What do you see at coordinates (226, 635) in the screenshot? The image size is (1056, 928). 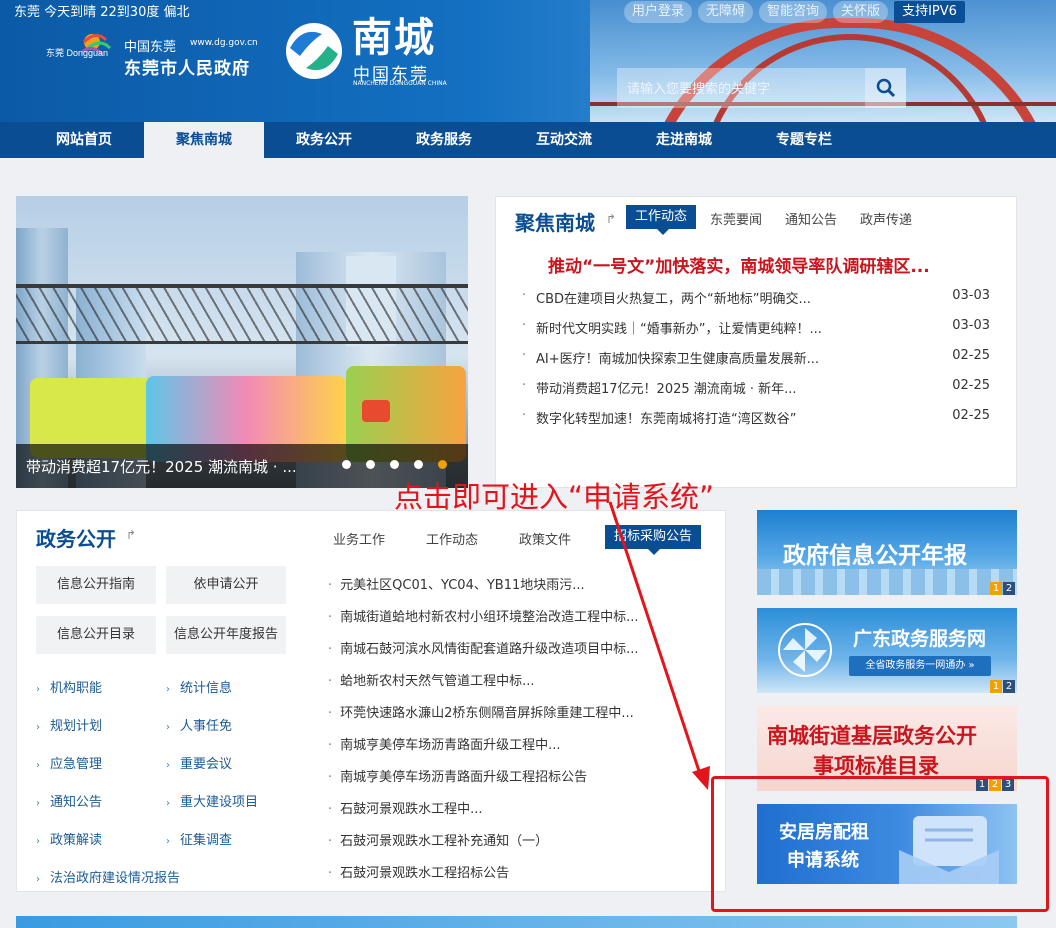 I see `annual-report-button: 信息公开年度报告` at bounding box center [226, 635].